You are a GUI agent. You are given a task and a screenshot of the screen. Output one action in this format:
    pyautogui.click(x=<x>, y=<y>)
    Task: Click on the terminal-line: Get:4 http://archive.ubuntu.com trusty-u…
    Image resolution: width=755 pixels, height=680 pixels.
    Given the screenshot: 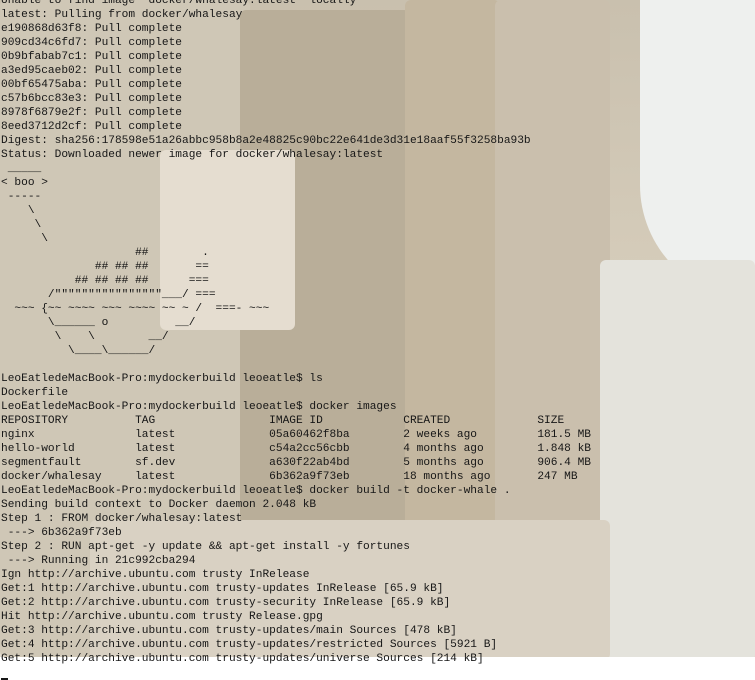 What is the action you would take?
    pyautogui.click(x=249, y=645)
    